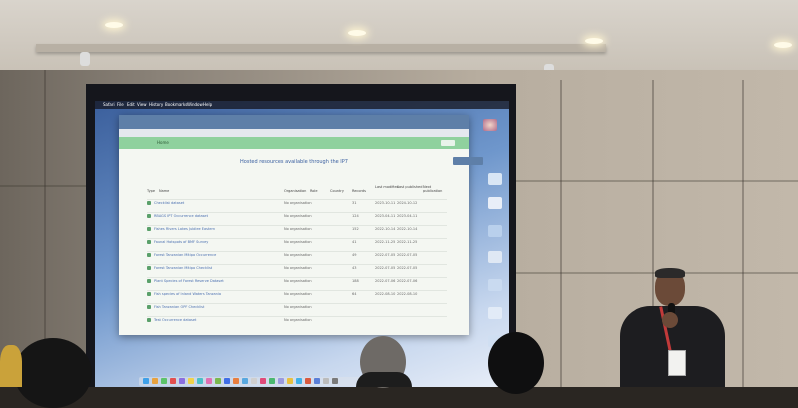  I want to click on resource-name-link: Checklist dataset, so click(169, 203).